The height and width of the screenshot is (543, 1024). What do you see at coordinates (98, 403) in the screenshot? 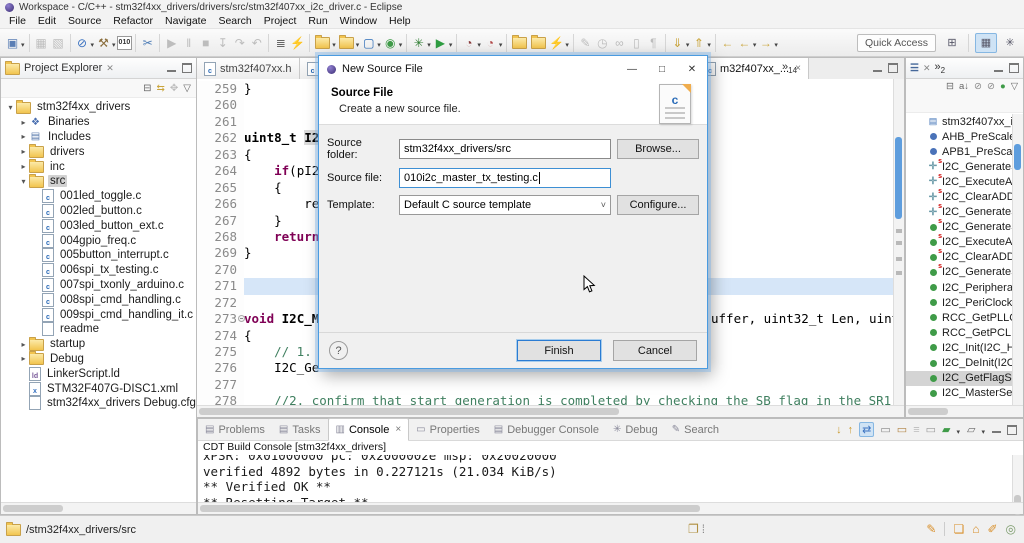
I see `tree-item: stm32f4xx_drivers Debug.cfg` at bounding box center [98, 403].